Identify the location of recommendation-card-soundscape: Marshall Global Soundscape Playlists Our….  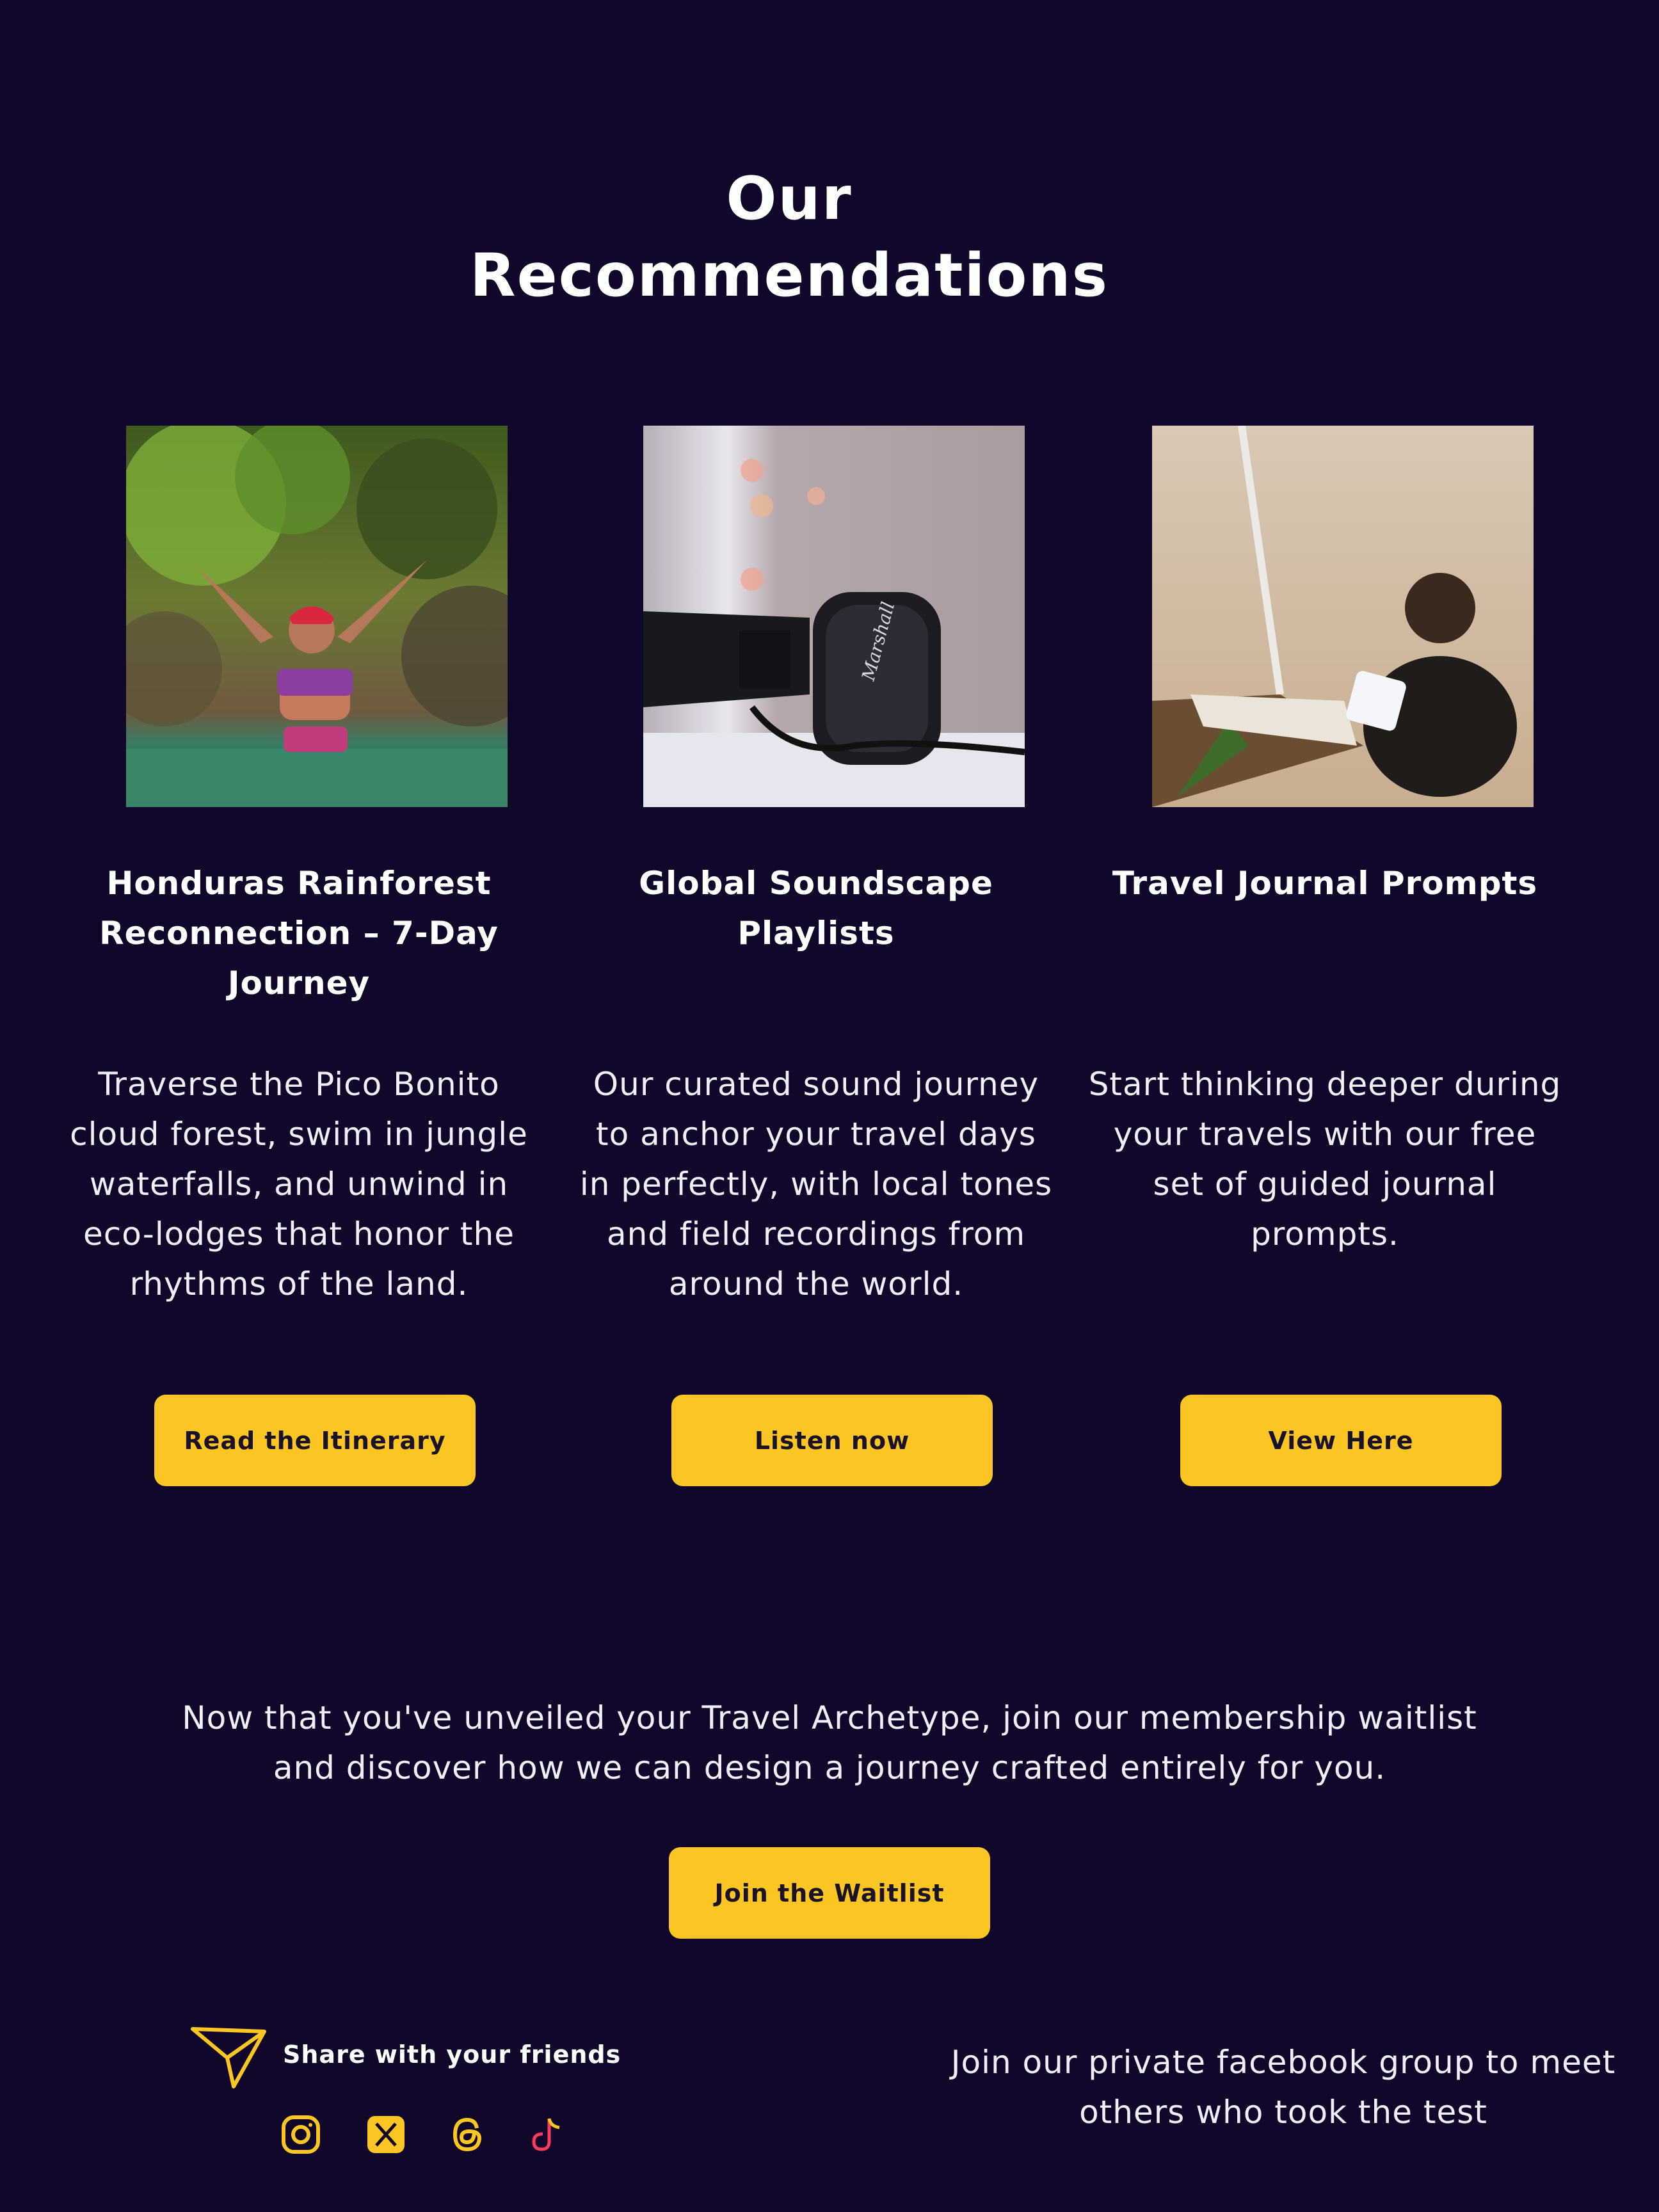
(815, 960).